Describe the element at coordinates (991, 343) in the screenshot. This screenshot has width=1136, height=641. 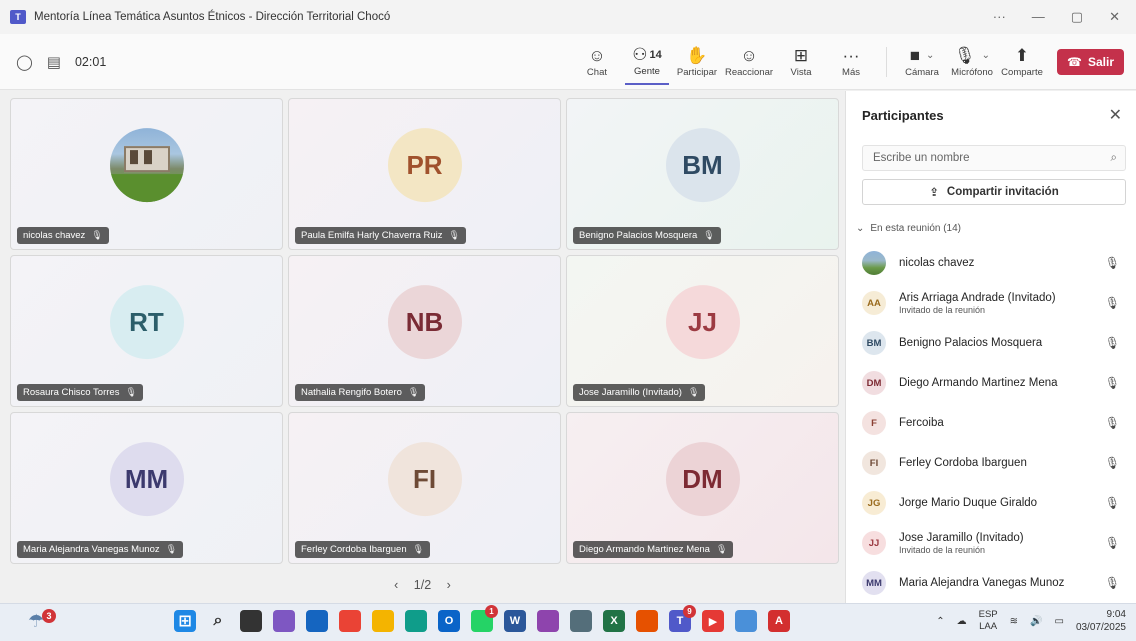
I see `participant-row: BM Benigno Palacios Mosquera 🎙` at that location.